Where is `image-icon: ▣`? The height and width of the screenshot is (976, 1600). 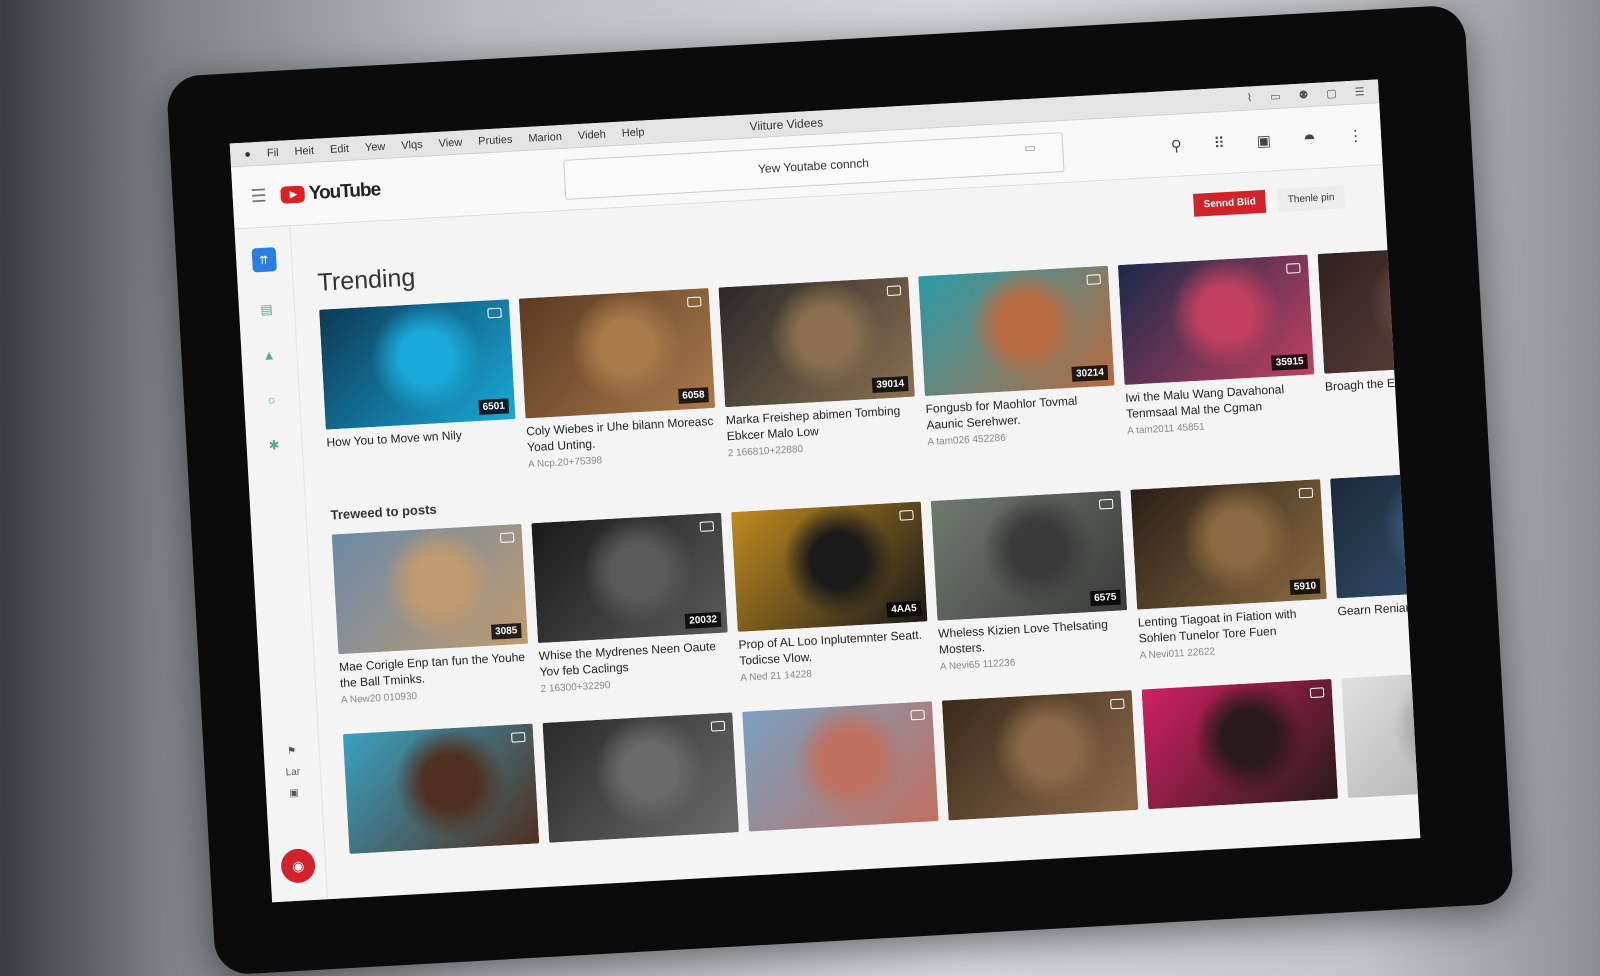
image-icon: ▣ is located at coordinates (294, 794).